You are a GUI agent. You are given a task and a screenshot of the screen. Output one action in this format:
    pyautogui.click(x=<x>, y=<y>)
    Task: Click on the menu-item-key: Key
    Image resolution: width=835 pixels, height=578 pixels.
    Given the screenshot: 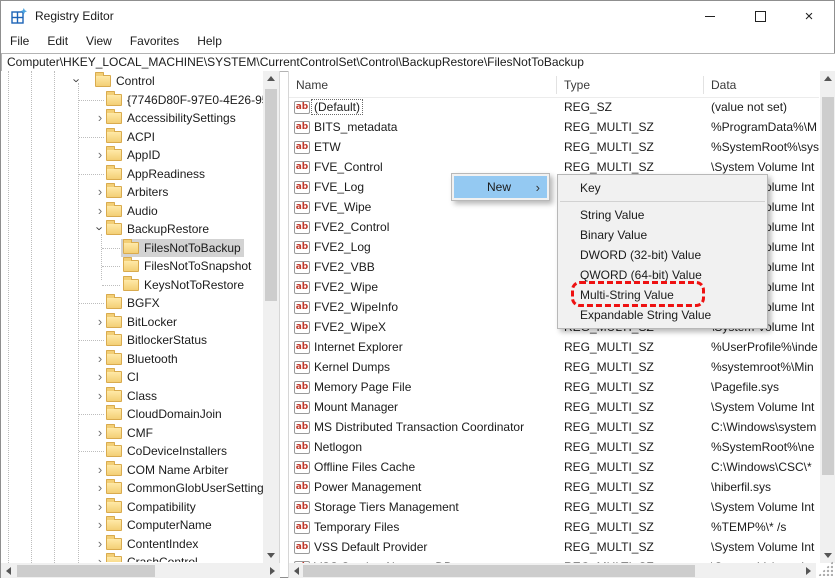 What is the action you would take?
    pyautogui.click(x=662, y=188)
    